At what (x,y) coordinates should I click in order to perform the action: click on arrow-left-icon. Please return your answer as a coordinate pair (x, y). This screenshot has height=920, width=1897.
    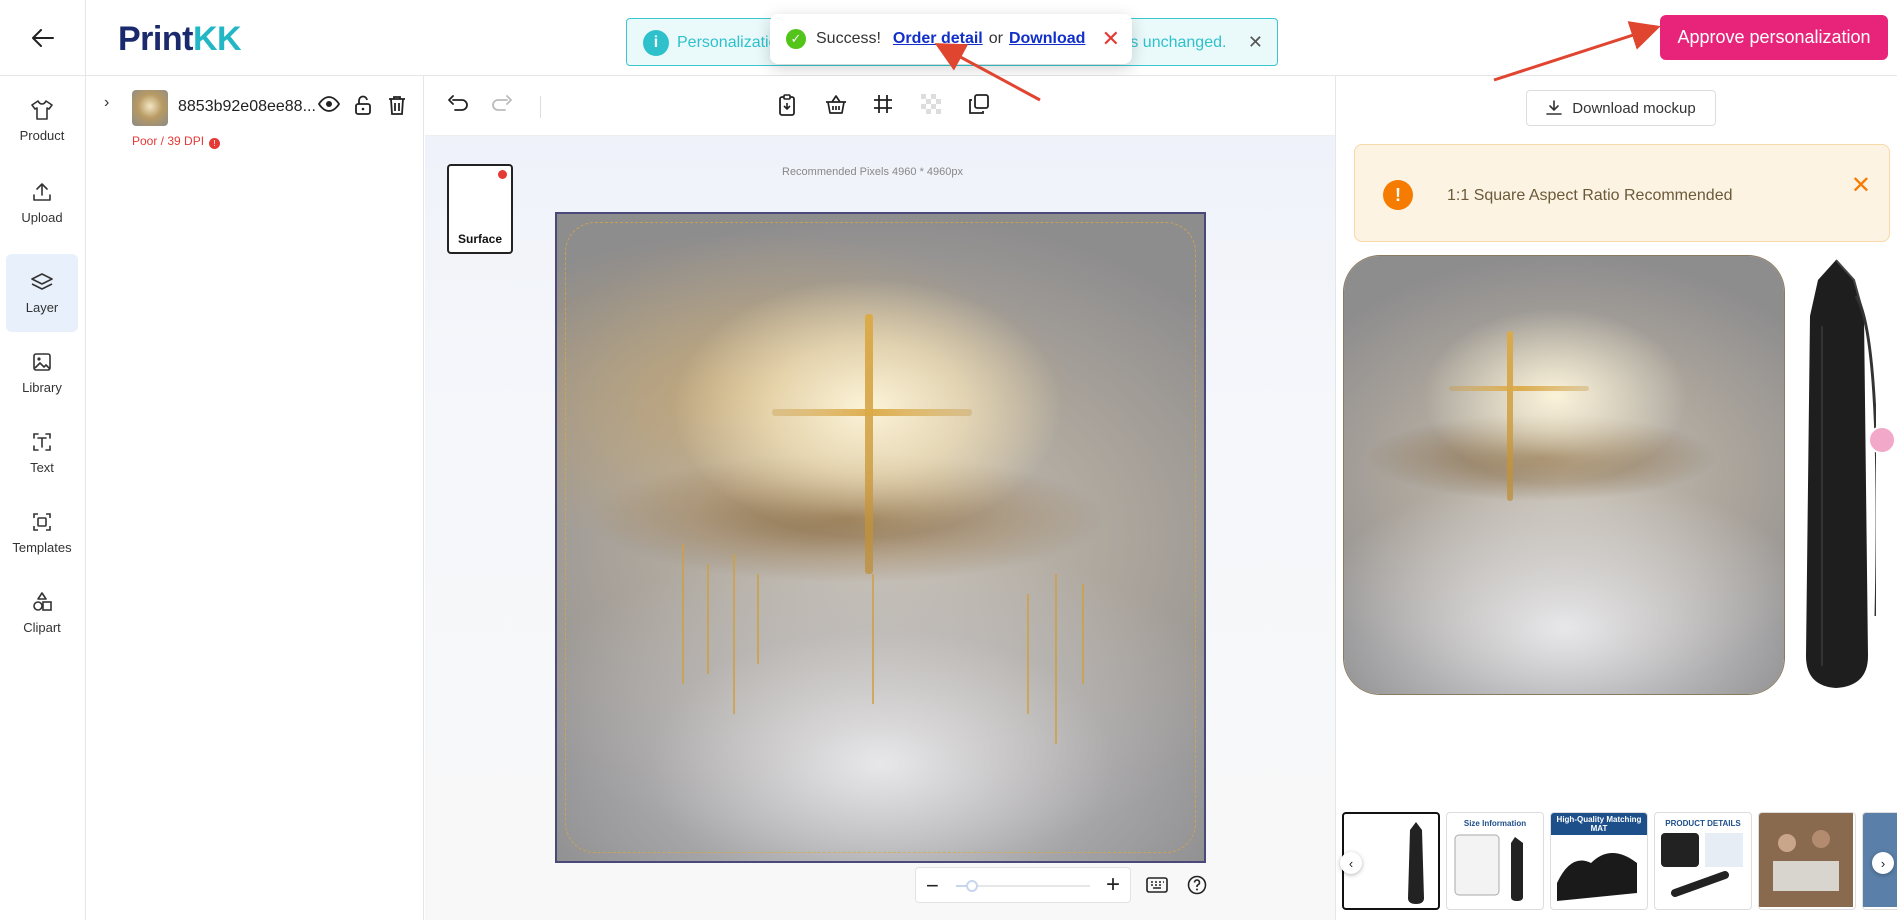
    Looking at the image, I should click on (42, 38).